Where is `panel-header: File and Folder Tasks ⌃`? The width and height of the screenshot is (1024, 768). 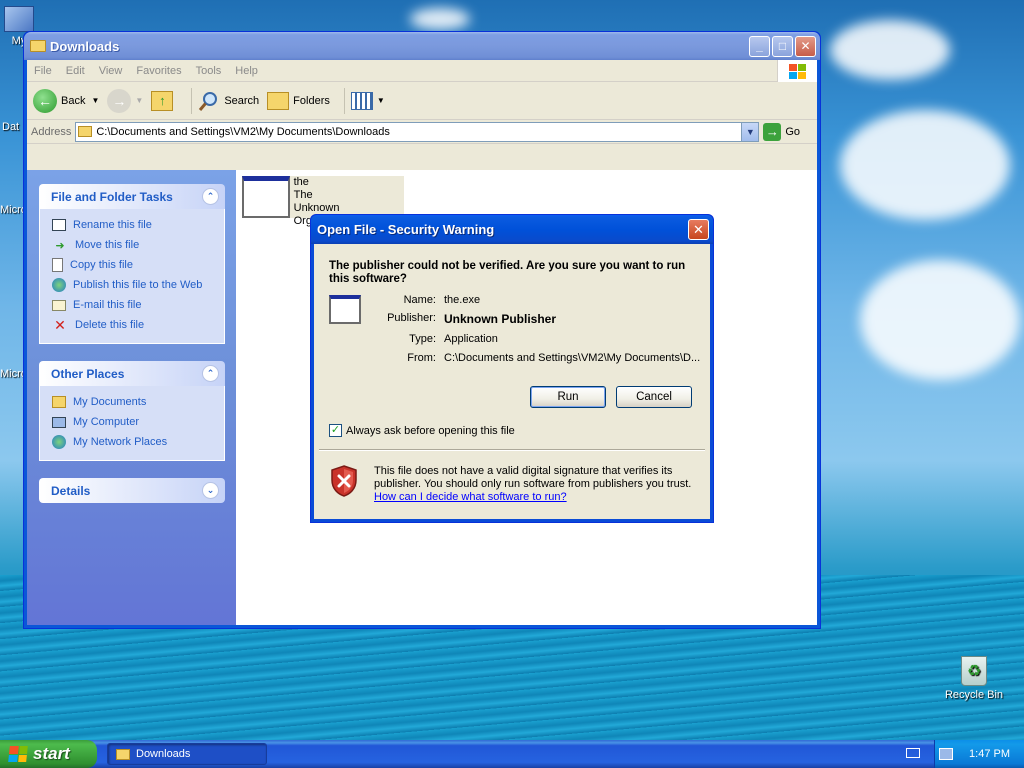
panel-header: File and Folder Tasks ⌃ is located at coordinates (132, 196).